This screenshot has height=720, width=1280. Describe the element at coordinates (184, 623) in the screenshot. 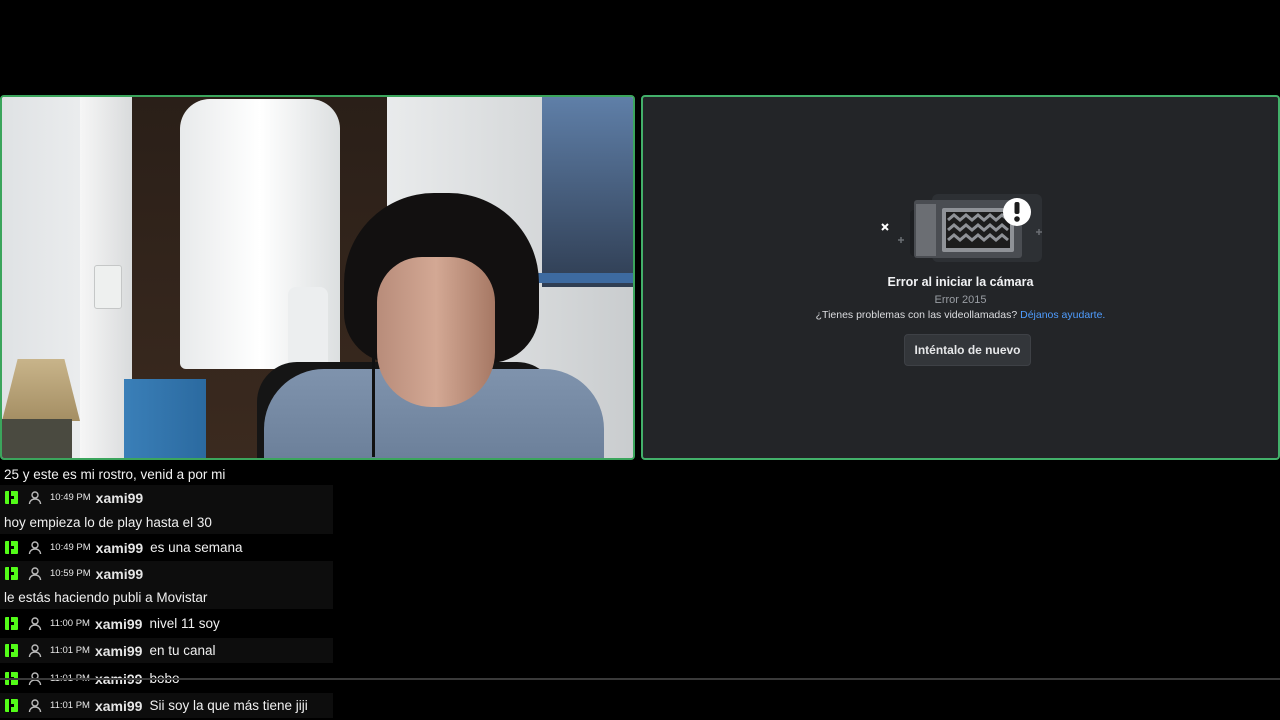

I see `chat-message-text: nivel 11 soy` at that location.